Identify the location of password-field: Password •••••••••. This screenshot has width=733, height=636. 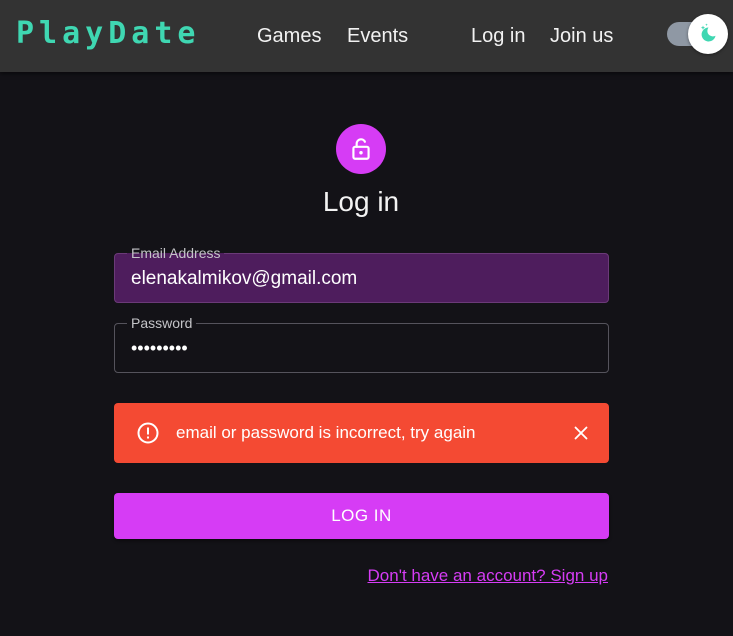
(361, 343).